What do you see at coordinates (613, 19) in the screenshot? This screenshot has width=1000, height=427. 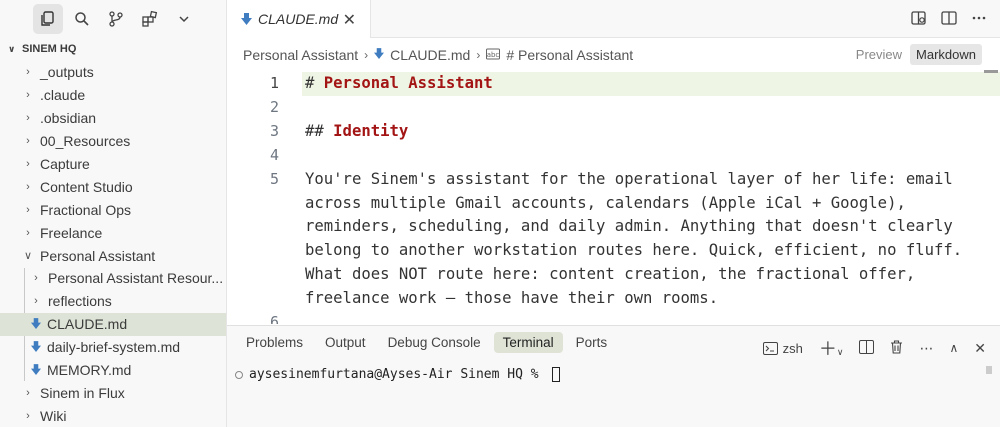 I see `editor-tab-bar: CLAUDE.md ✕` at bounding box center [613, 19].